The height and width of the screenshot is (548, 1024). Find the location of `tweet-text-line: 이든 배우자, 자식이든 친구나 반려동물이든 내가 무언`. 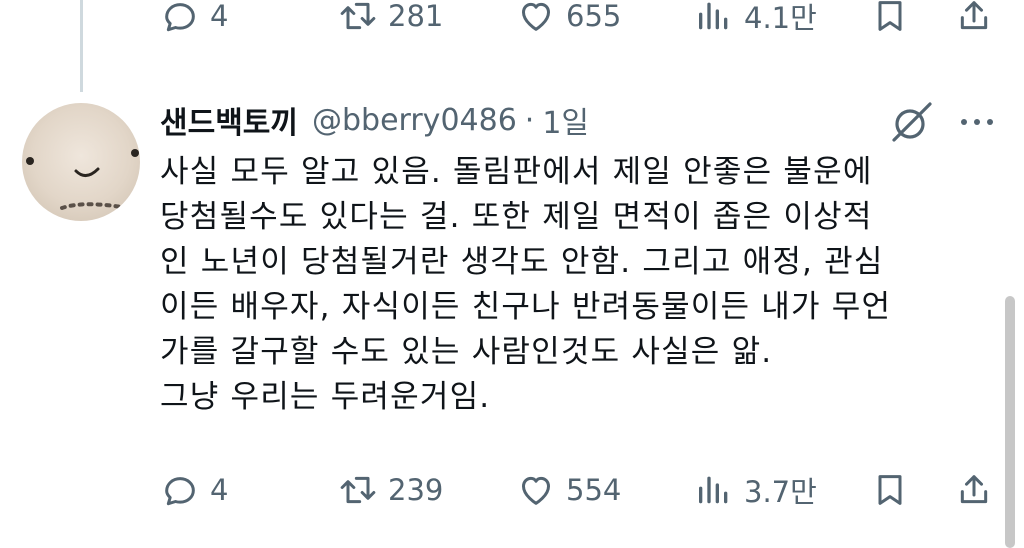

tweet-text-line: 이든 배우자, 자식이든 친구나 반려동물이든 내가 무언 is located at coordinates (526, 307).